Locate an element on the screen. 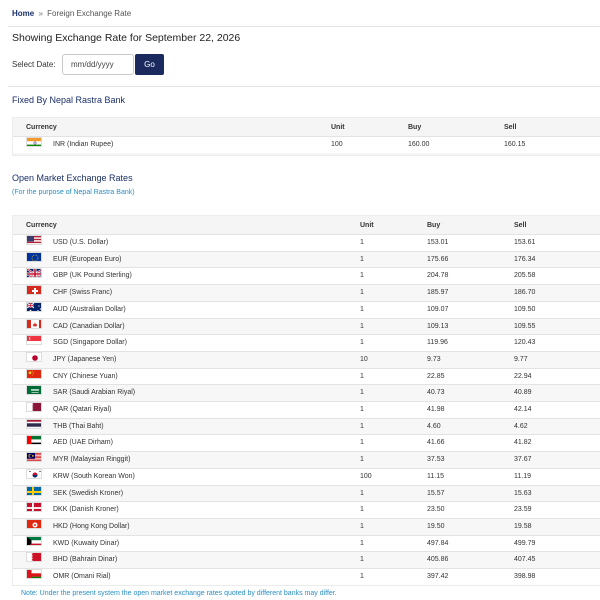 Image resolution: width=600 pixels, height=600 pixels. cell-sell: 407.45 is located at coordinates (525, 560).